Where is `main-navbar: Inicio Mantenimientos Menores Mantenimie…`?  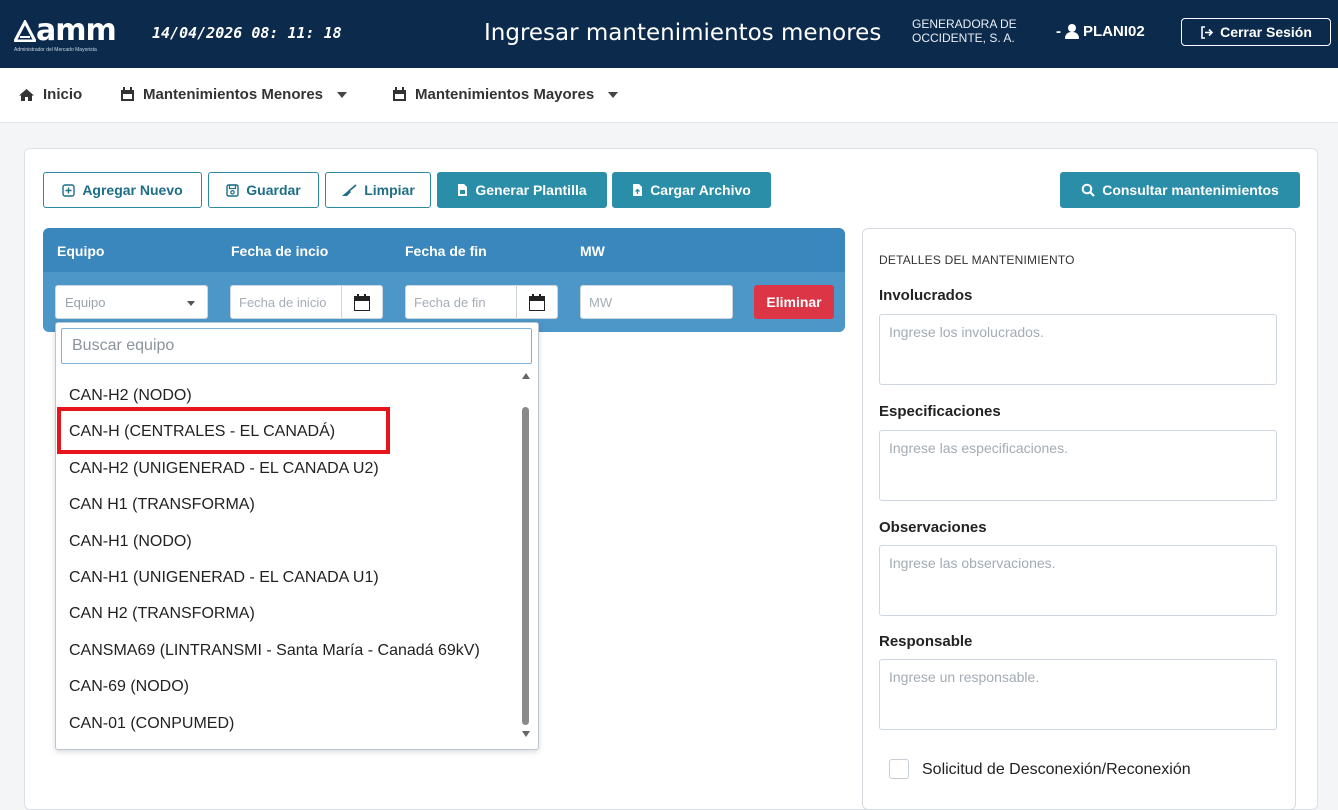 main-navbar: Inicio Mantenimientos Menores Mantenimie… is located at coordinates (669, 95).